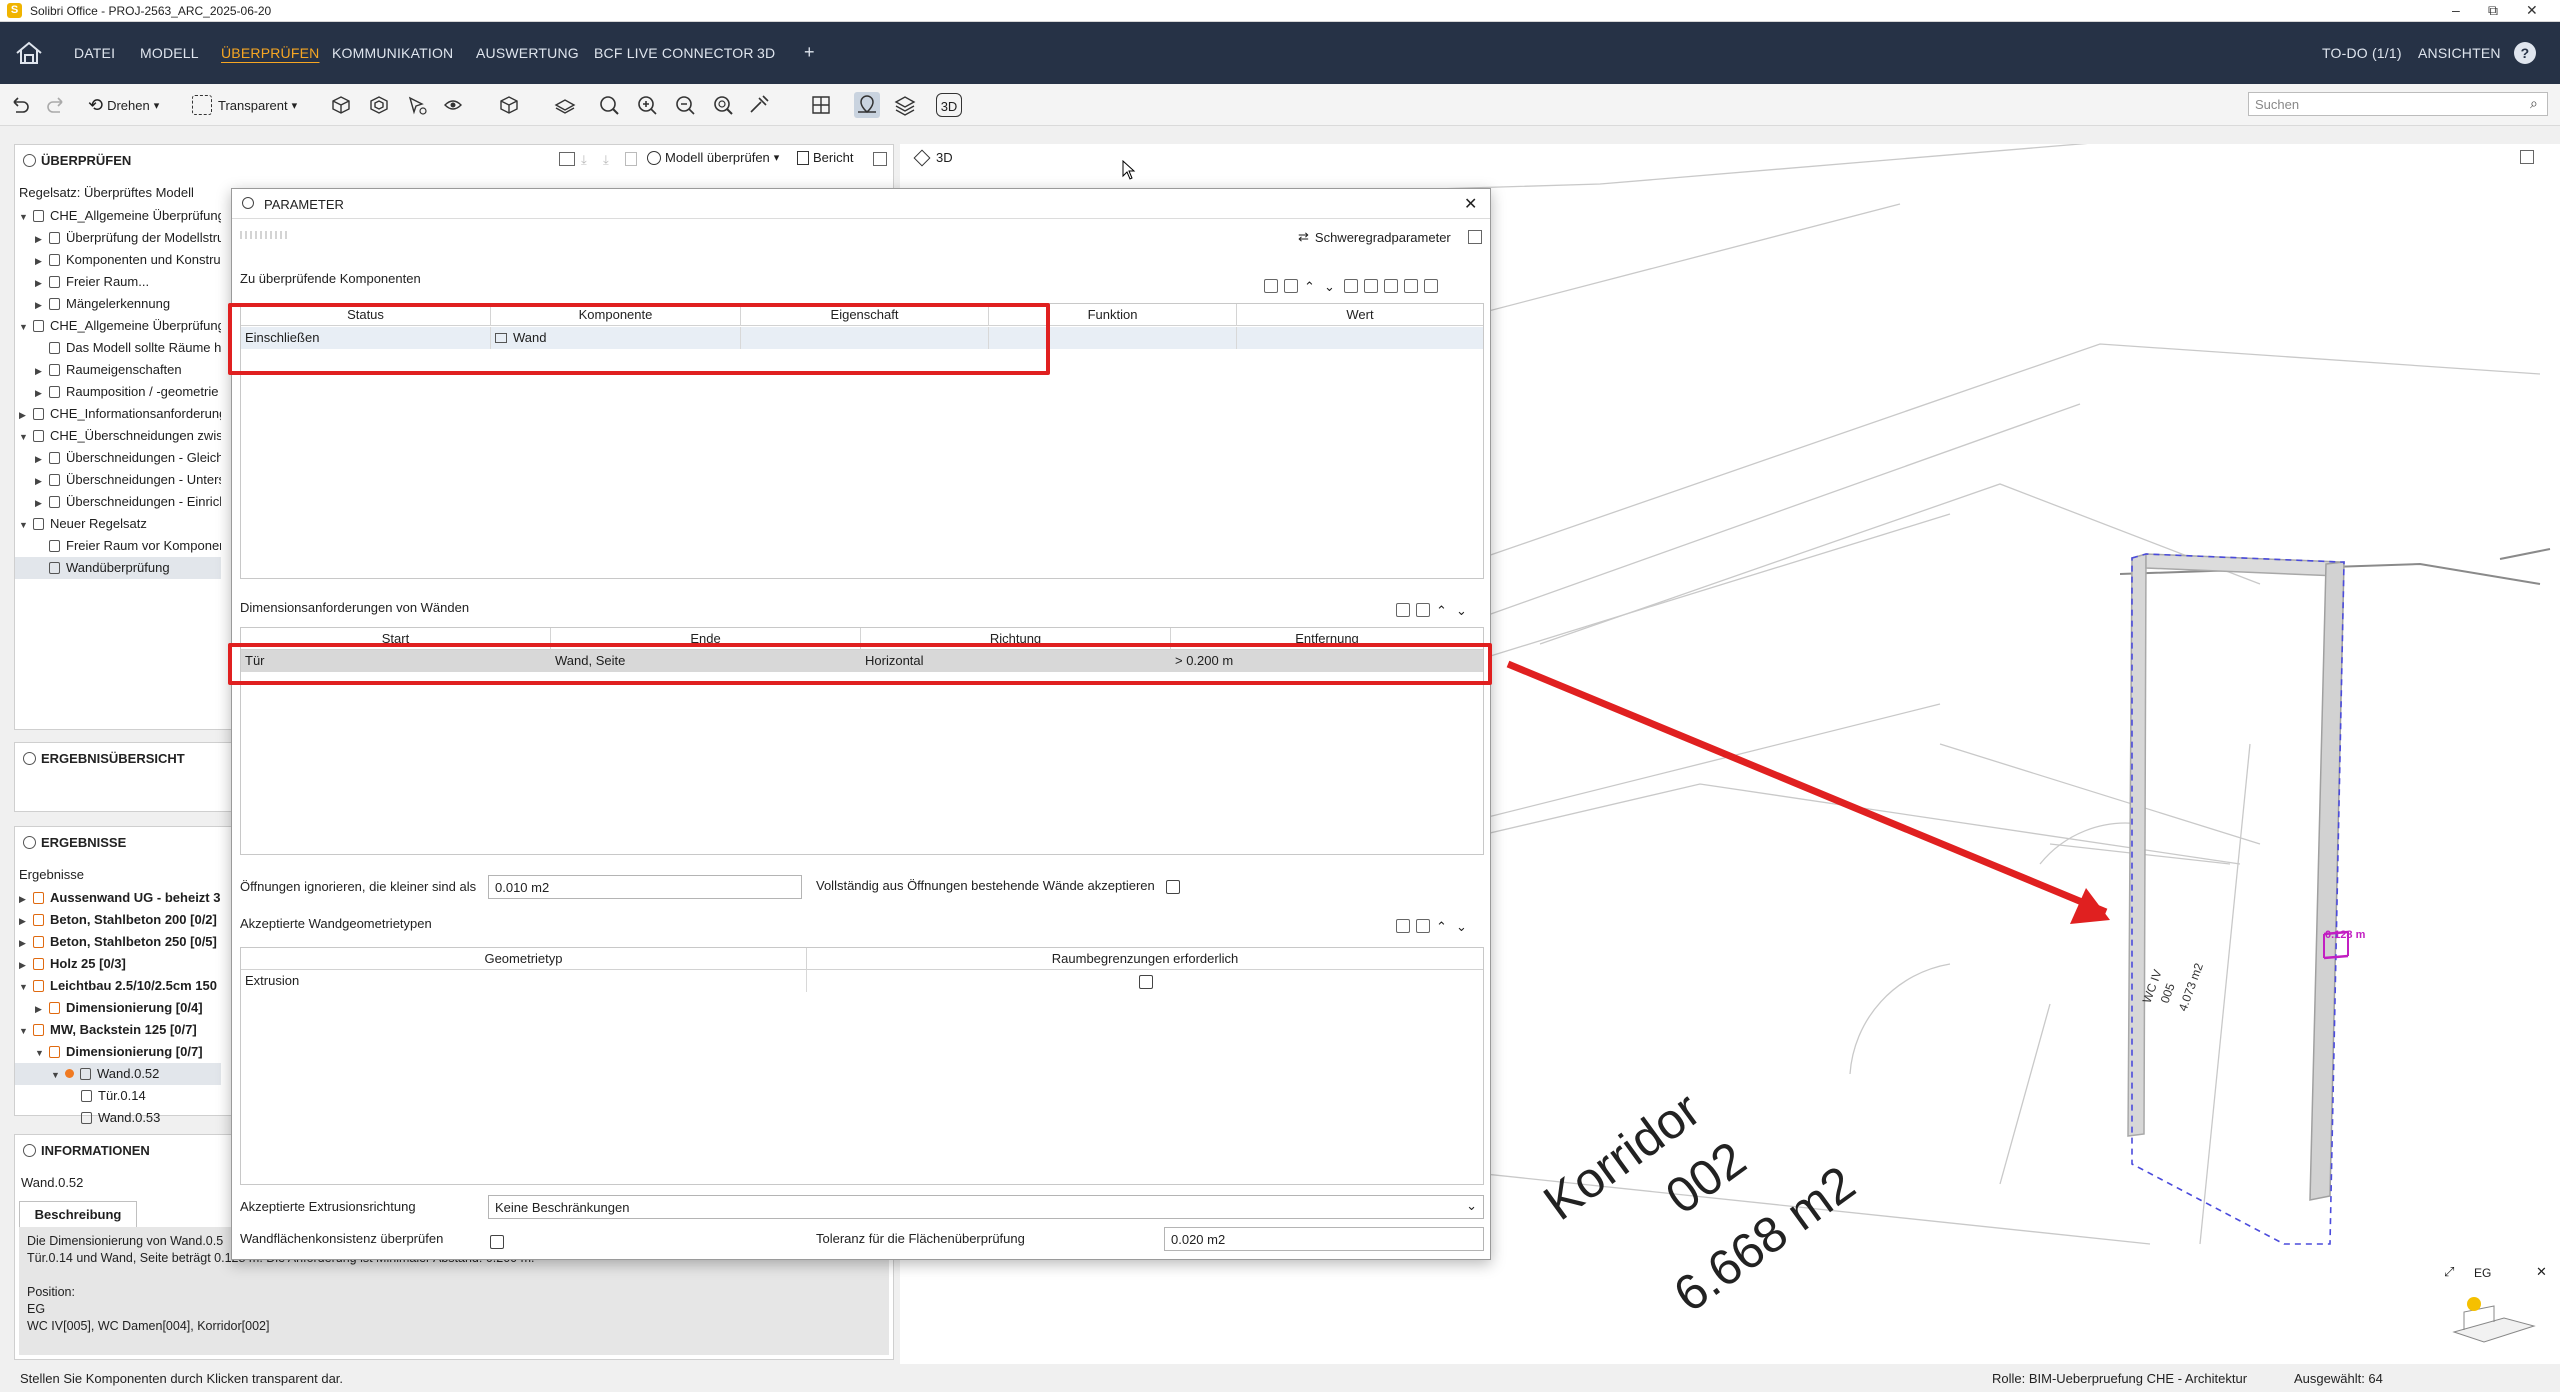 This screenshot has width=2560, height=1392. Describe the element at coordinates (1271, 286) in the screenshot. I see `add-row-icon` at that location.